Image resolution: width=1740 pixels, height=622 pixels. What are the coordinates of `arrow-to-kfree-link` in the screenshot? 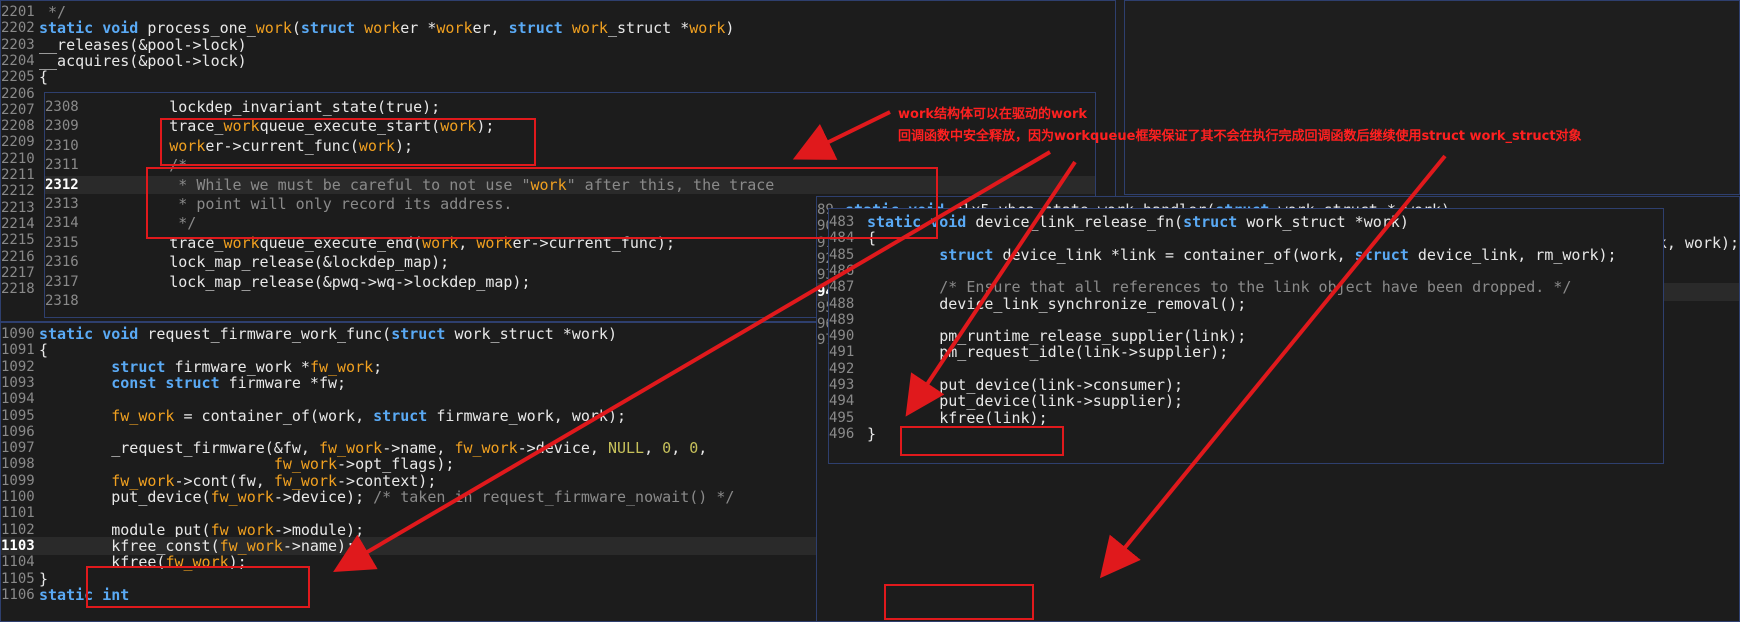 It's located at (991, 288).